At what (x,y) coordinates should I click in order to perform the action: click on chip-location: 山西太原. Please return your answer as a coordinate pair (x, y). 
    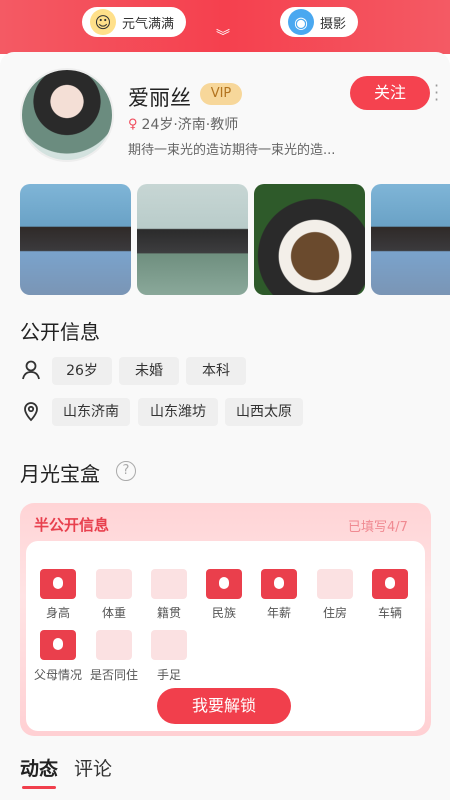
    Looking at the image, I should click on (264, 412).